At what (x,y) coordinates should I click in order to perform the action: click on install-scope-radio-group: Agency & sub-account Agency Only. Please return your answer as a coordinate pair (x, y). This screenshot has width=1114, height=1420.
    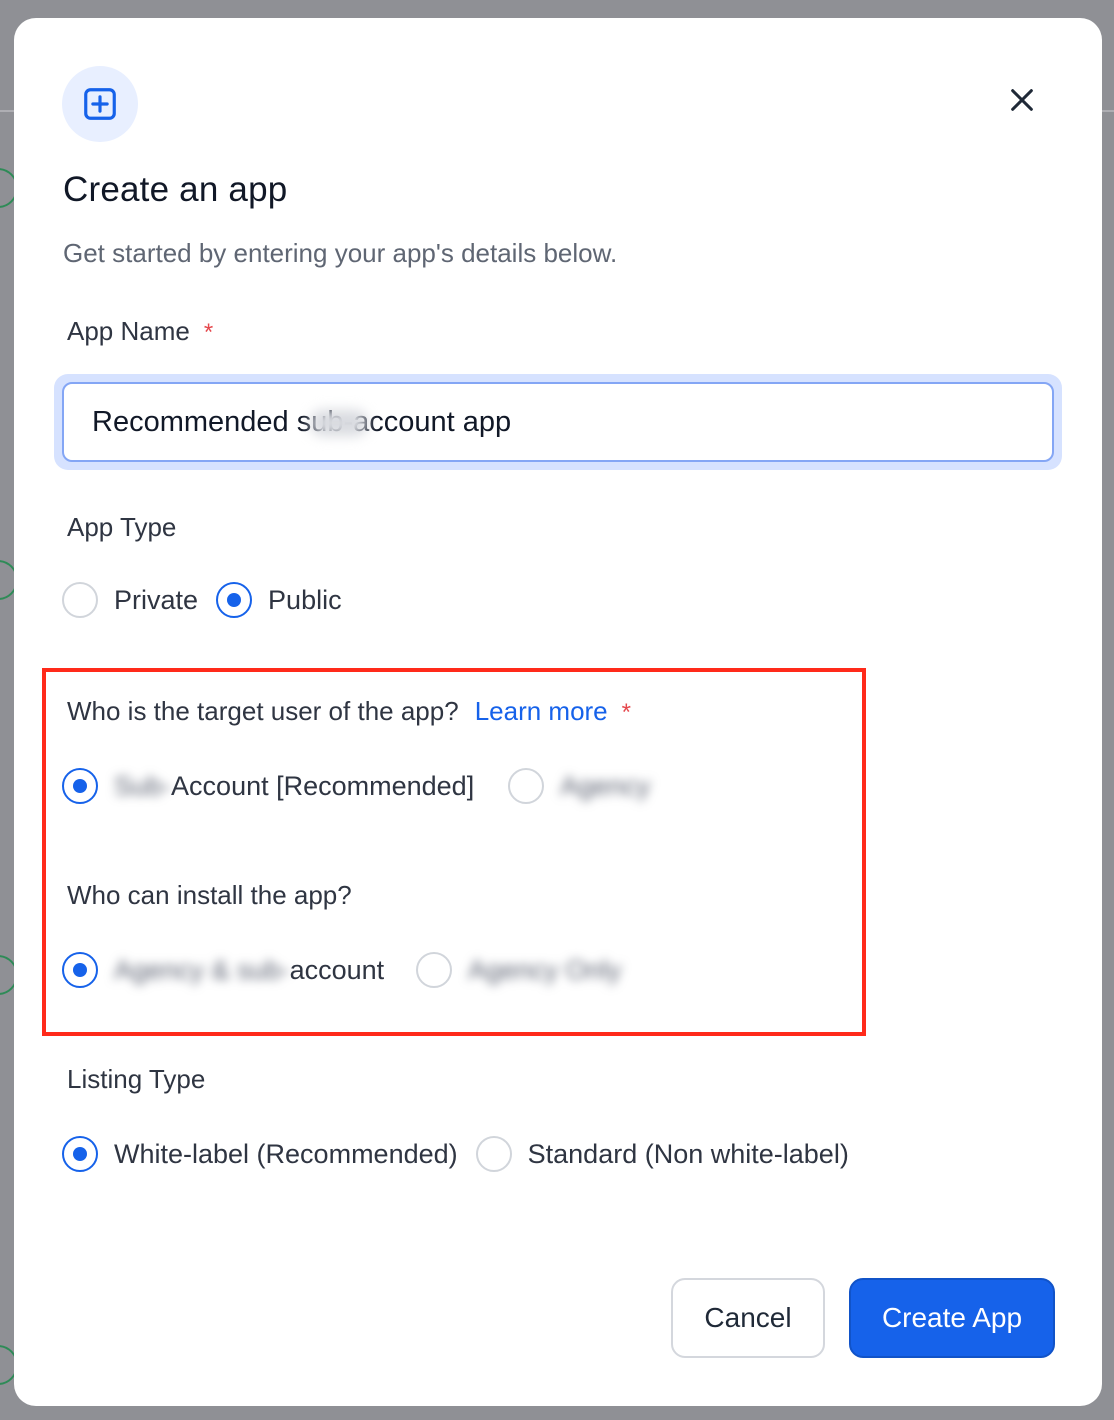
    Looking at the image, I should click on (341, 970).